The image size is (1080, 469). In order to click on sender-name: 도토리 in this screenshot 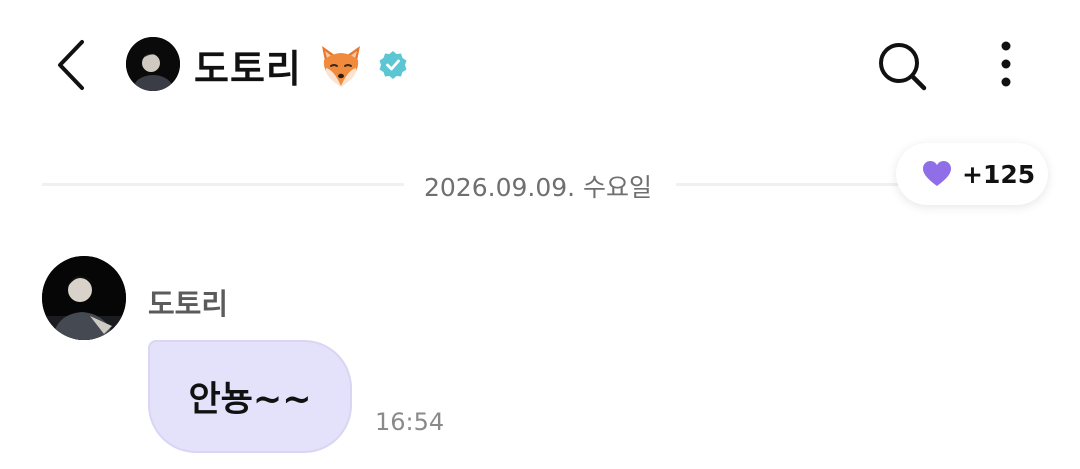, I will do `click(188, 304)`.